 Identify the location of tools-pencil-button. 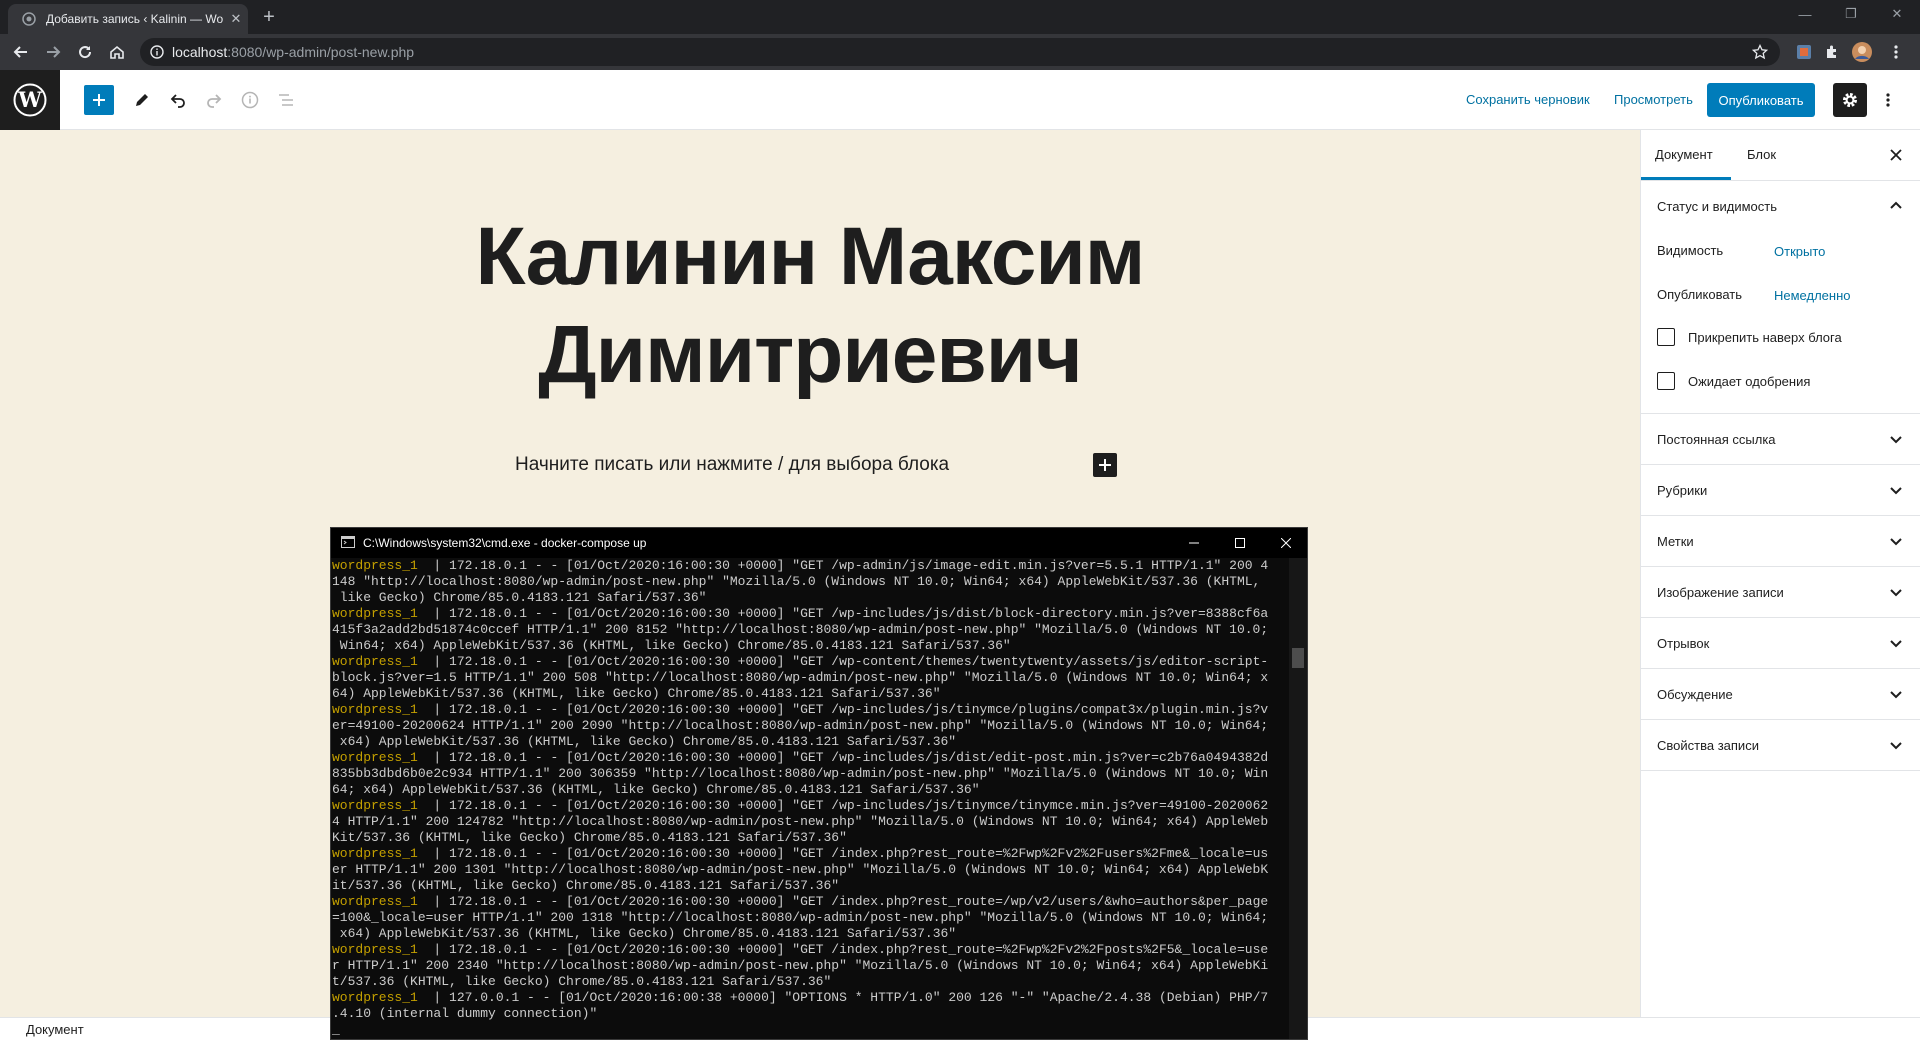
(142, 100).